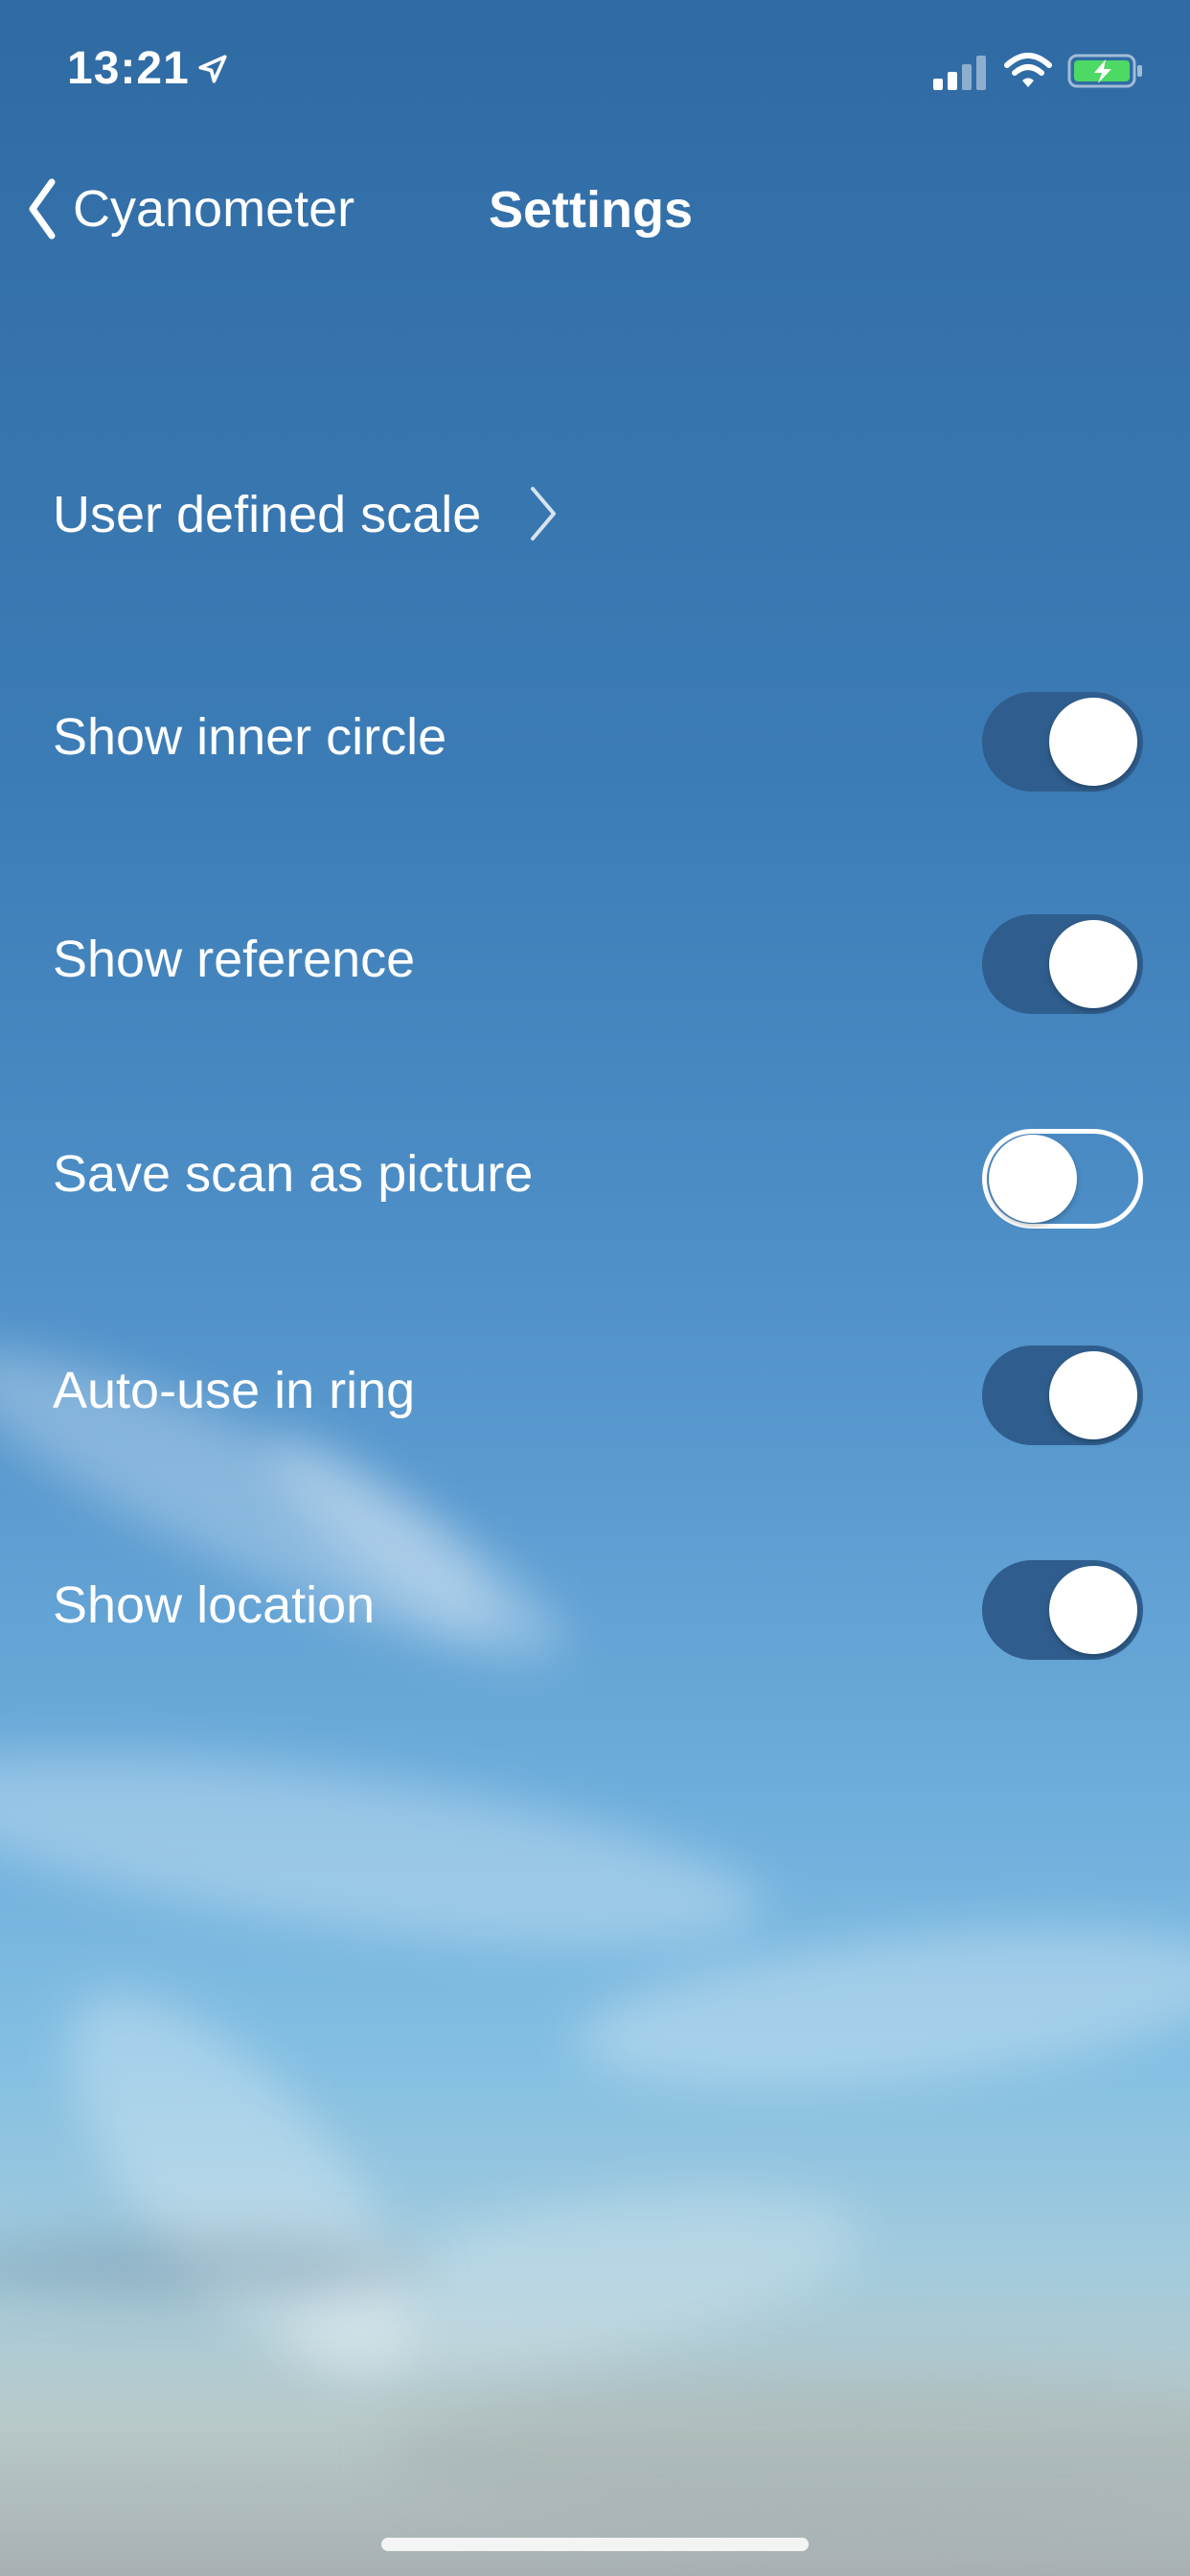 The height and width of the screenshot is (2576, 1190). Describe the element at coordinates (595, 2544) in the screenshot. I see `home-indicator` at that location.